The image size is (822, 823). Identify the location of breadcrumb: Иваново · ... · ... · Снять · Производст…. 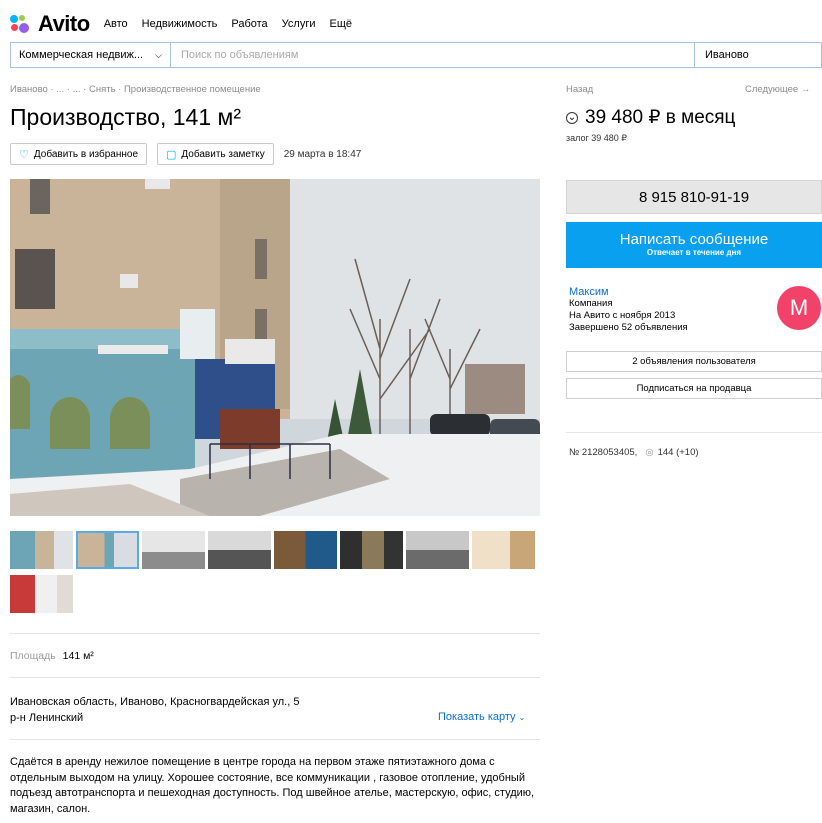
(135, 89).